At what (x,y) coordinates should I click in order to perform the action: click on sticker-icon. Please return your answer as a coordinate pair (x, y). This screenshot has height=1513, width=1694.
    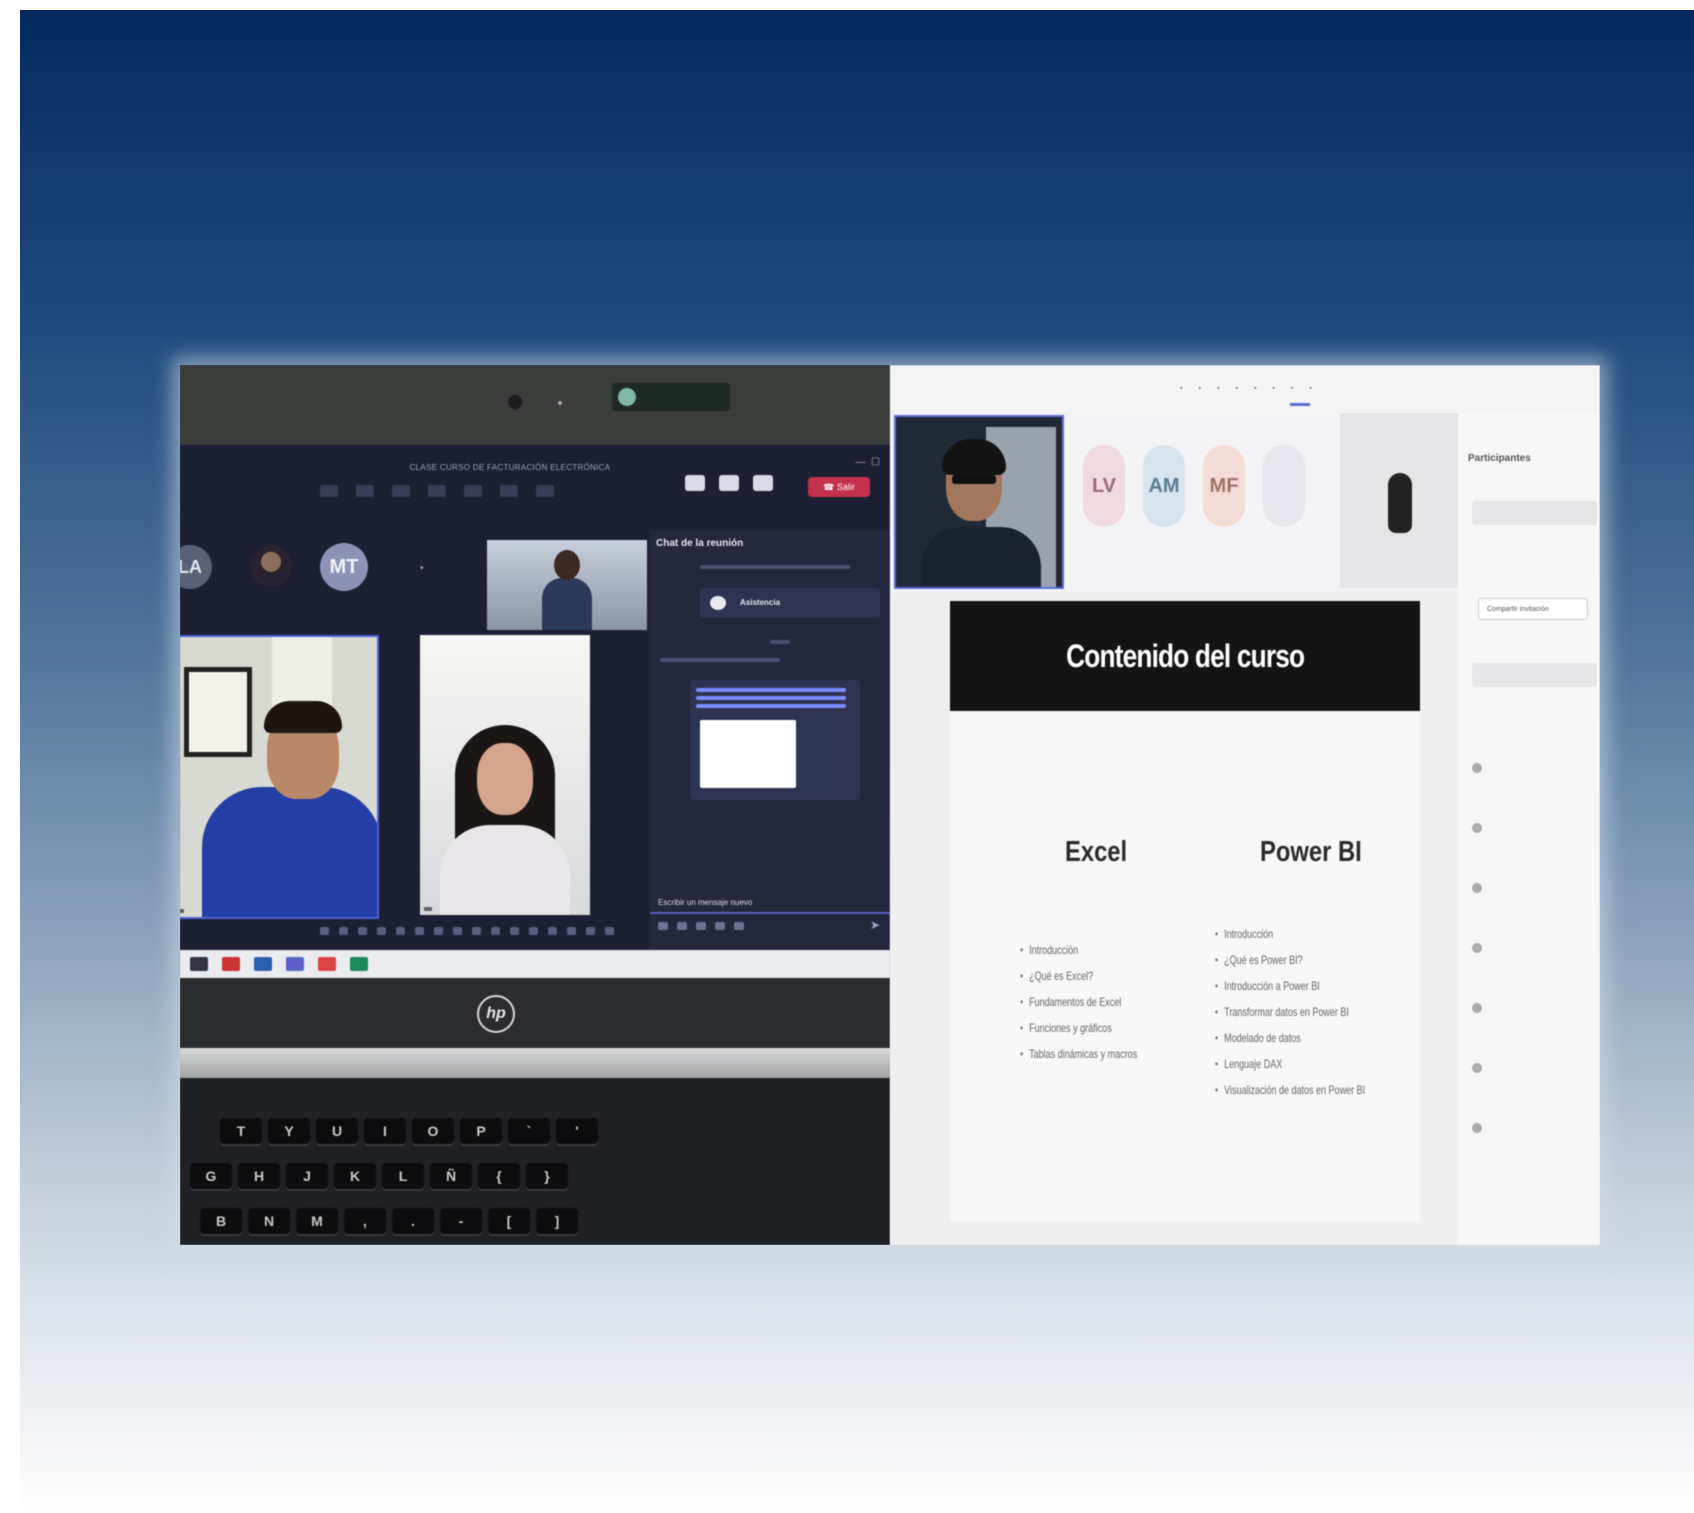
    Looking at the image, I should click on (739, 926).